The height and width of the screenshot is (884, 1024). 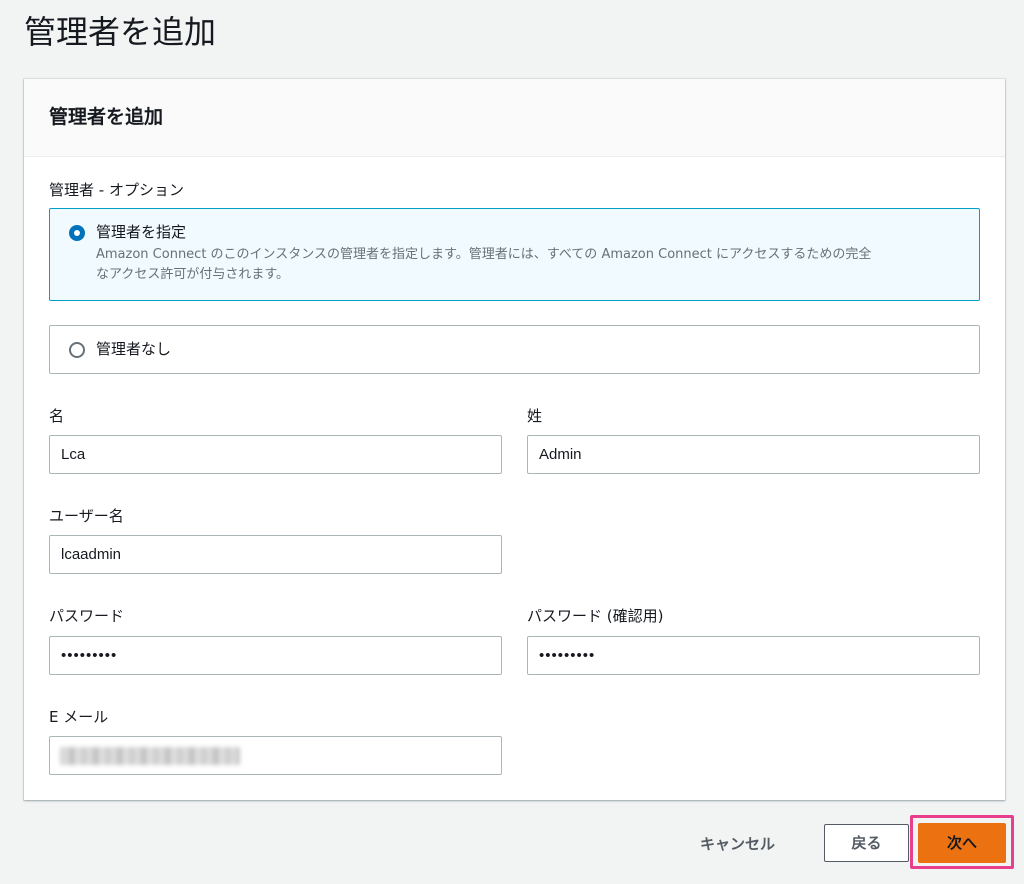 What do you see at coordinates (962, 843) in the screenshot?
I see `next-button: 次へ` at bounding box center [962, 843].